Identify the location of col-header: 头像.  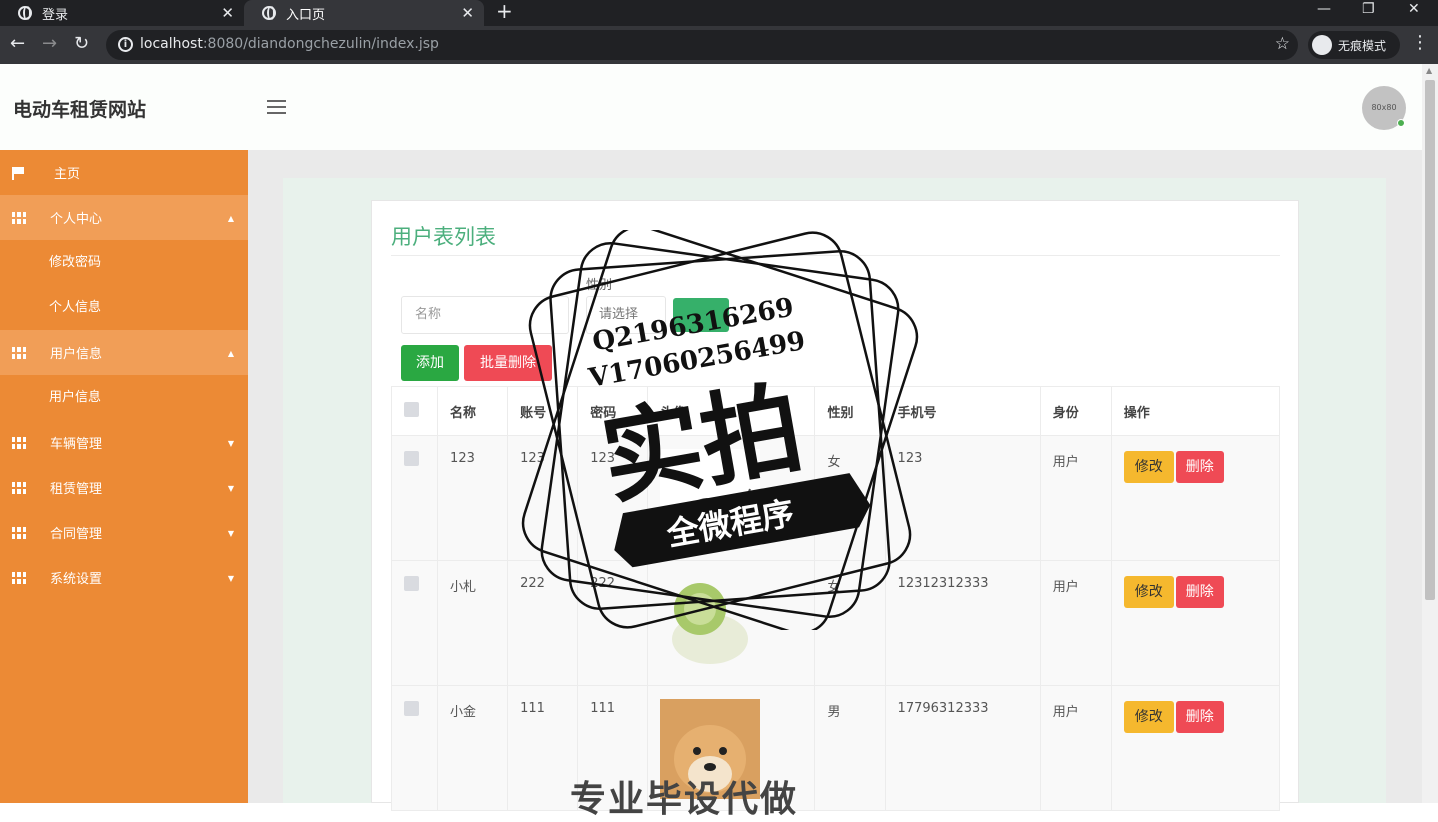
(731, 411).